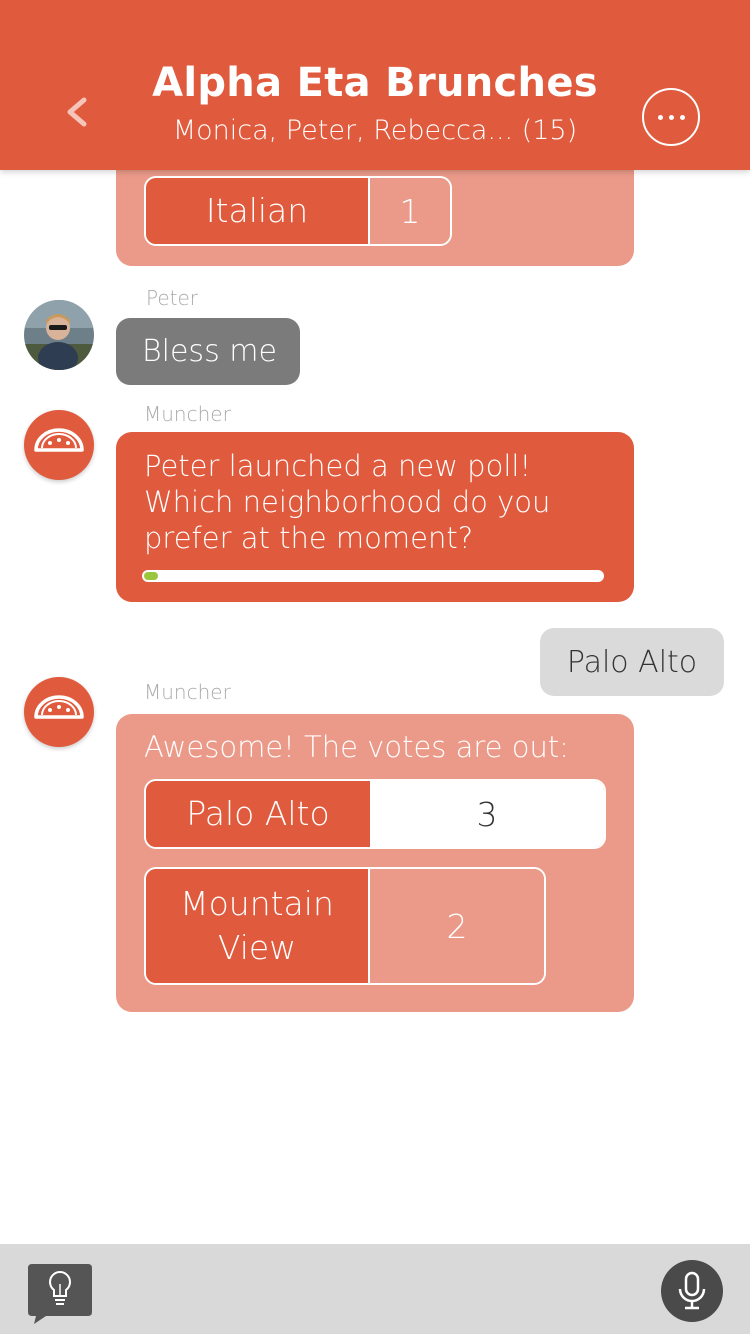 The image size is (750, 1334). I want to click on poll-option-count: 3, so click(487, 814).